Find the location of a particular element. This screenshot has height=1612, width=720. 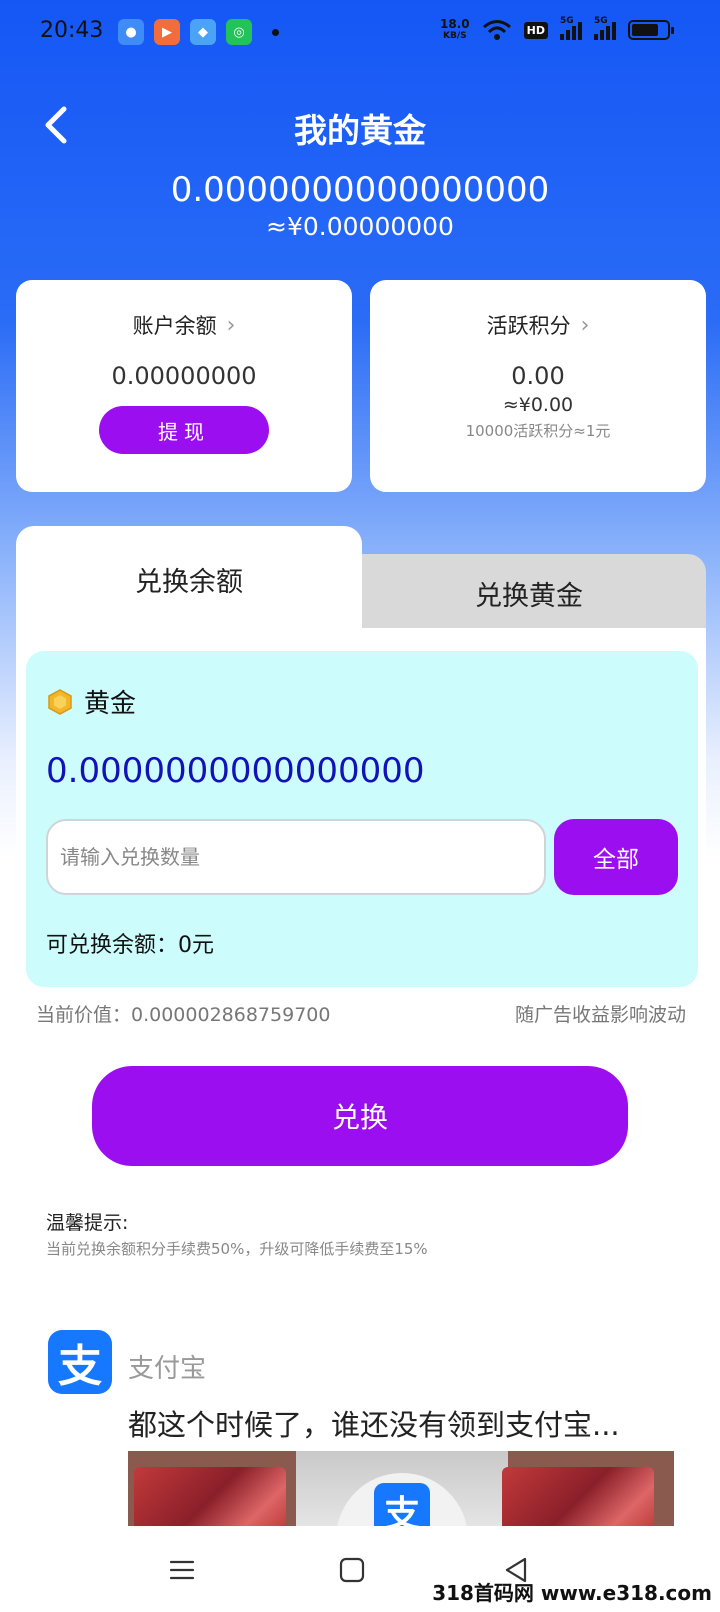

current-price: 当前价值：0.000002868759700 is located at coordinates (183, 1015).